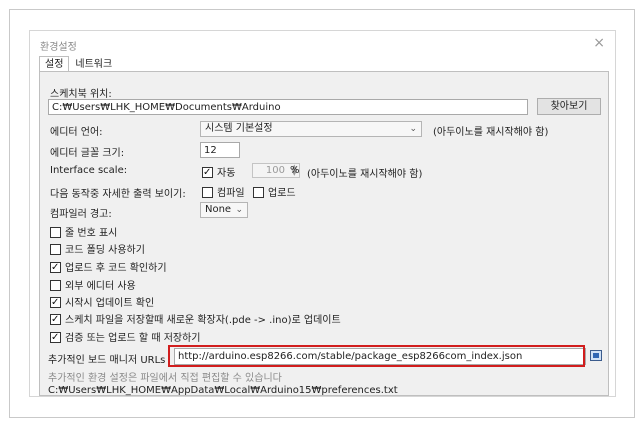 The width and height of the screenshot is (644, 427). What do you see at coordinates (596, 355) in the screenshot?
I see `window-icon` at bounding box center [596, 355].